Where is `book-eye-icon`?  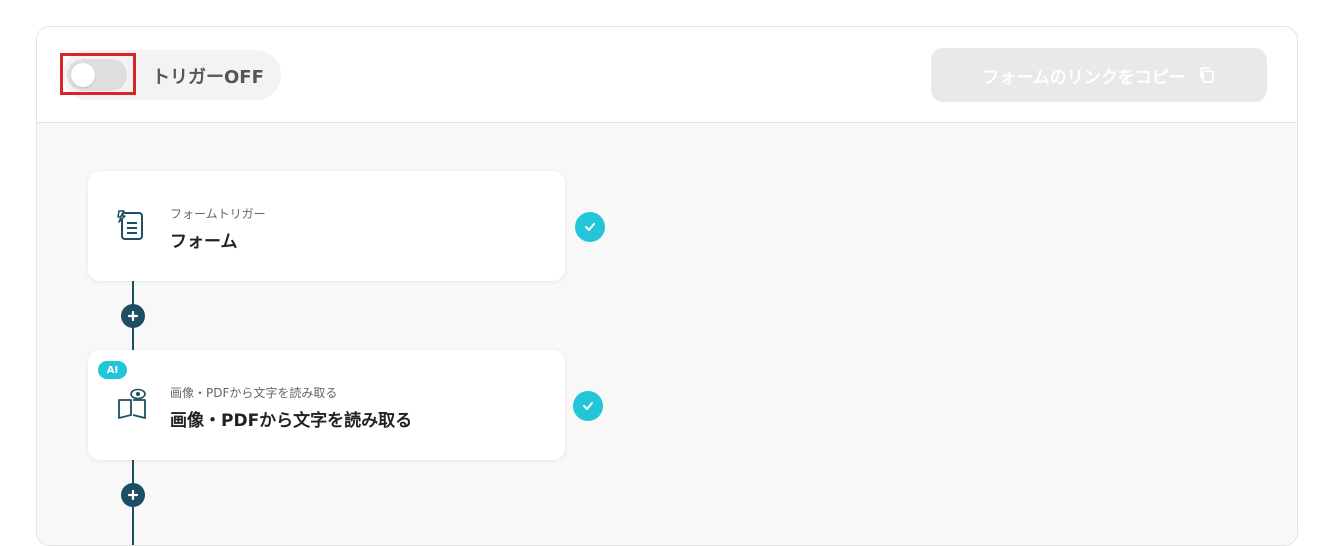 book-eye-icon is located at coordinates (132, 403).